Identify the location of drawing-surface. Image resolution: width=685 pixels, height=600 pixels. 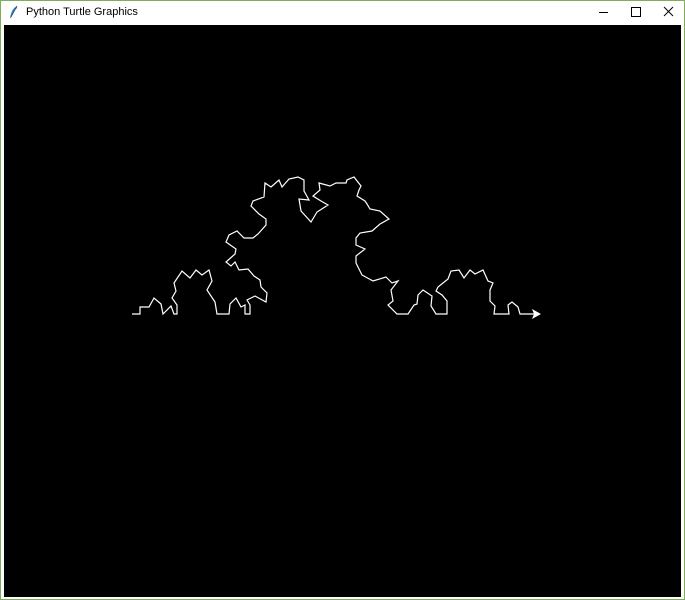
(336, 247).